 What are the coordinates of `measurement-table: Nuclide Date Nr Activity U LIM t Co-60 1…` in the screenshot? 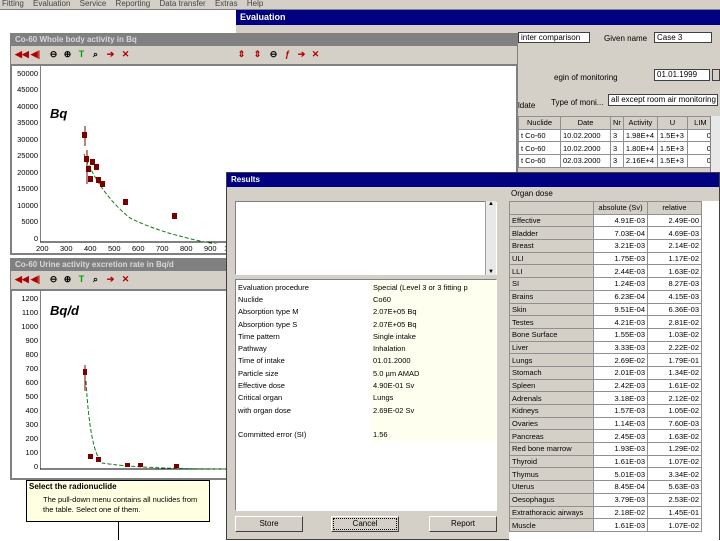 It's located at (616, 142).